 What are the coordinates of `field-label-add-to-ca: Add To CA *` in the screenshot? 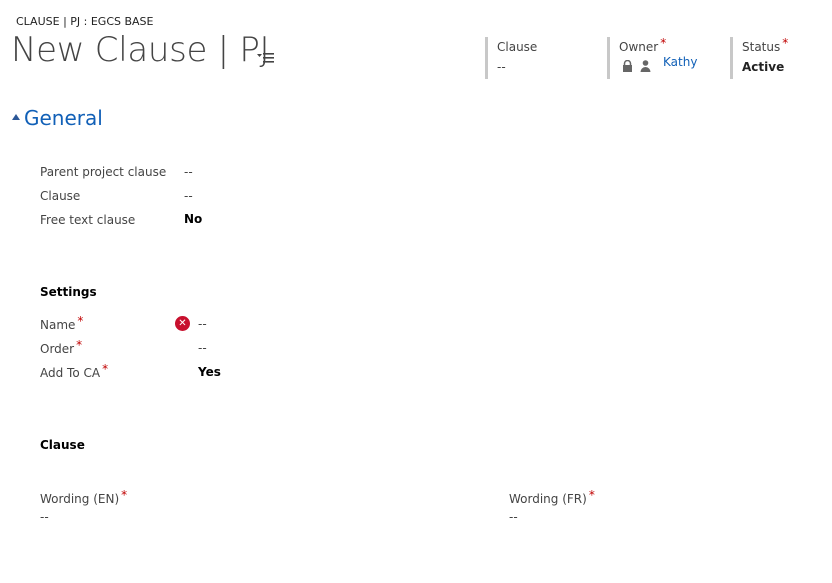 It's located at (74, 371).